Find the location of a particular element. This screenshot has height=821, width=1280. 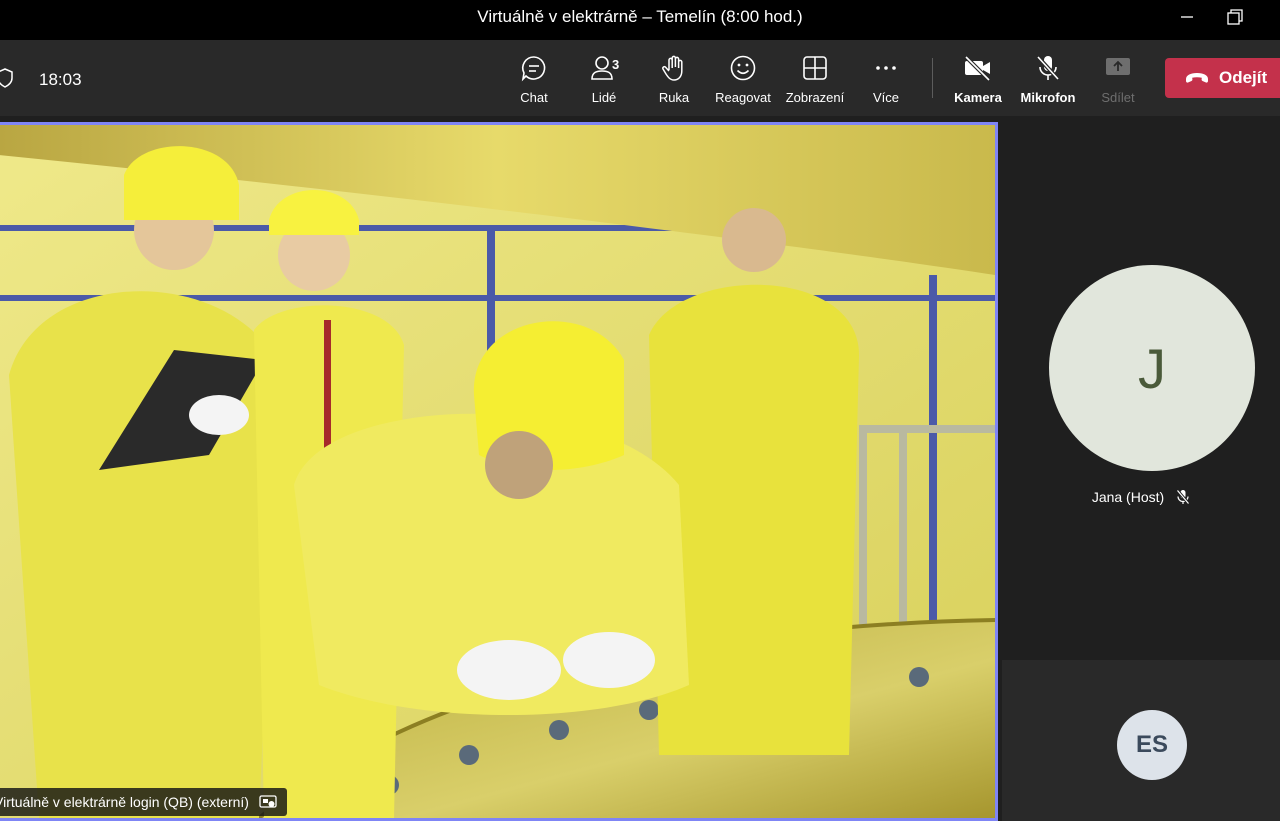

people-count-badge: 3 is located at coordinates (616, 64).